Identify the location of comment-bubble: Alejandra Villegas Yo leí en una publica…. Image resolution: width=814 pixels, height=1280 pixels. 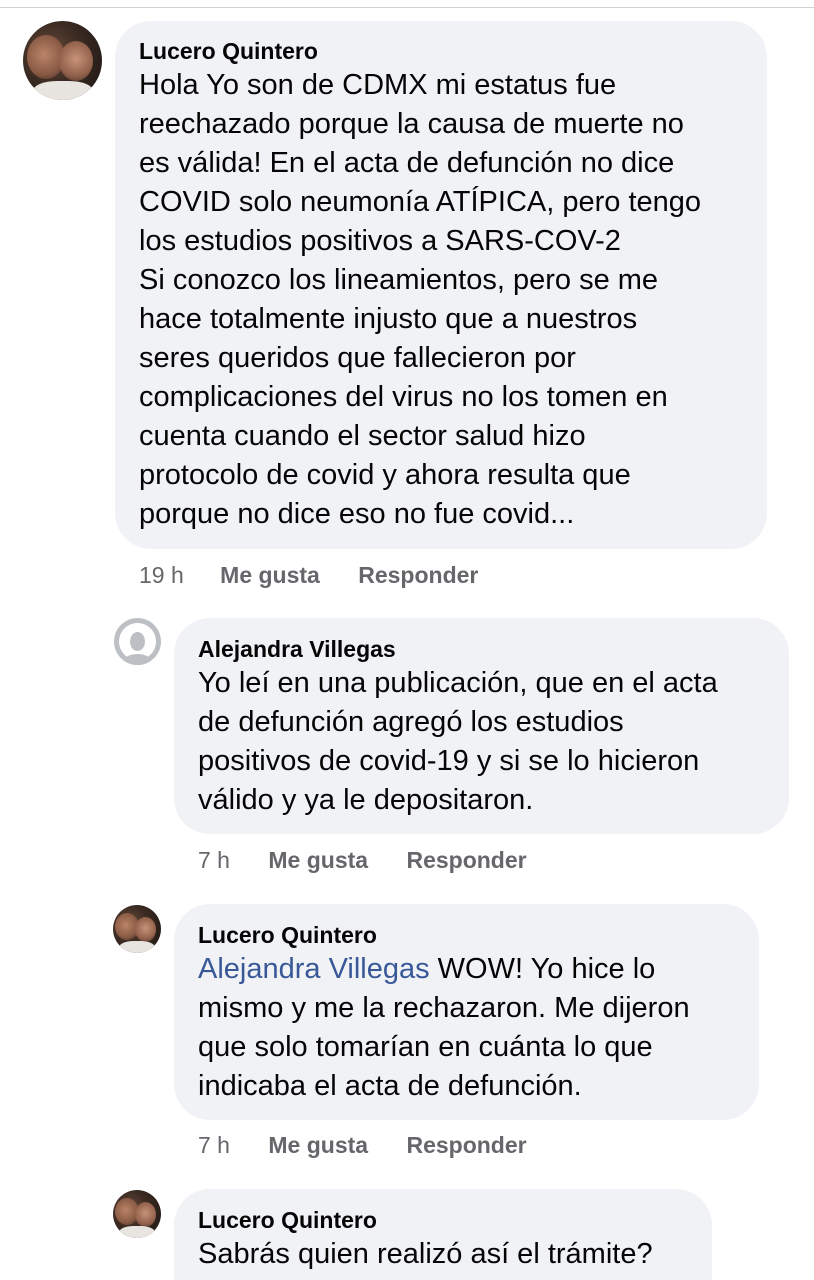
(481, 726).